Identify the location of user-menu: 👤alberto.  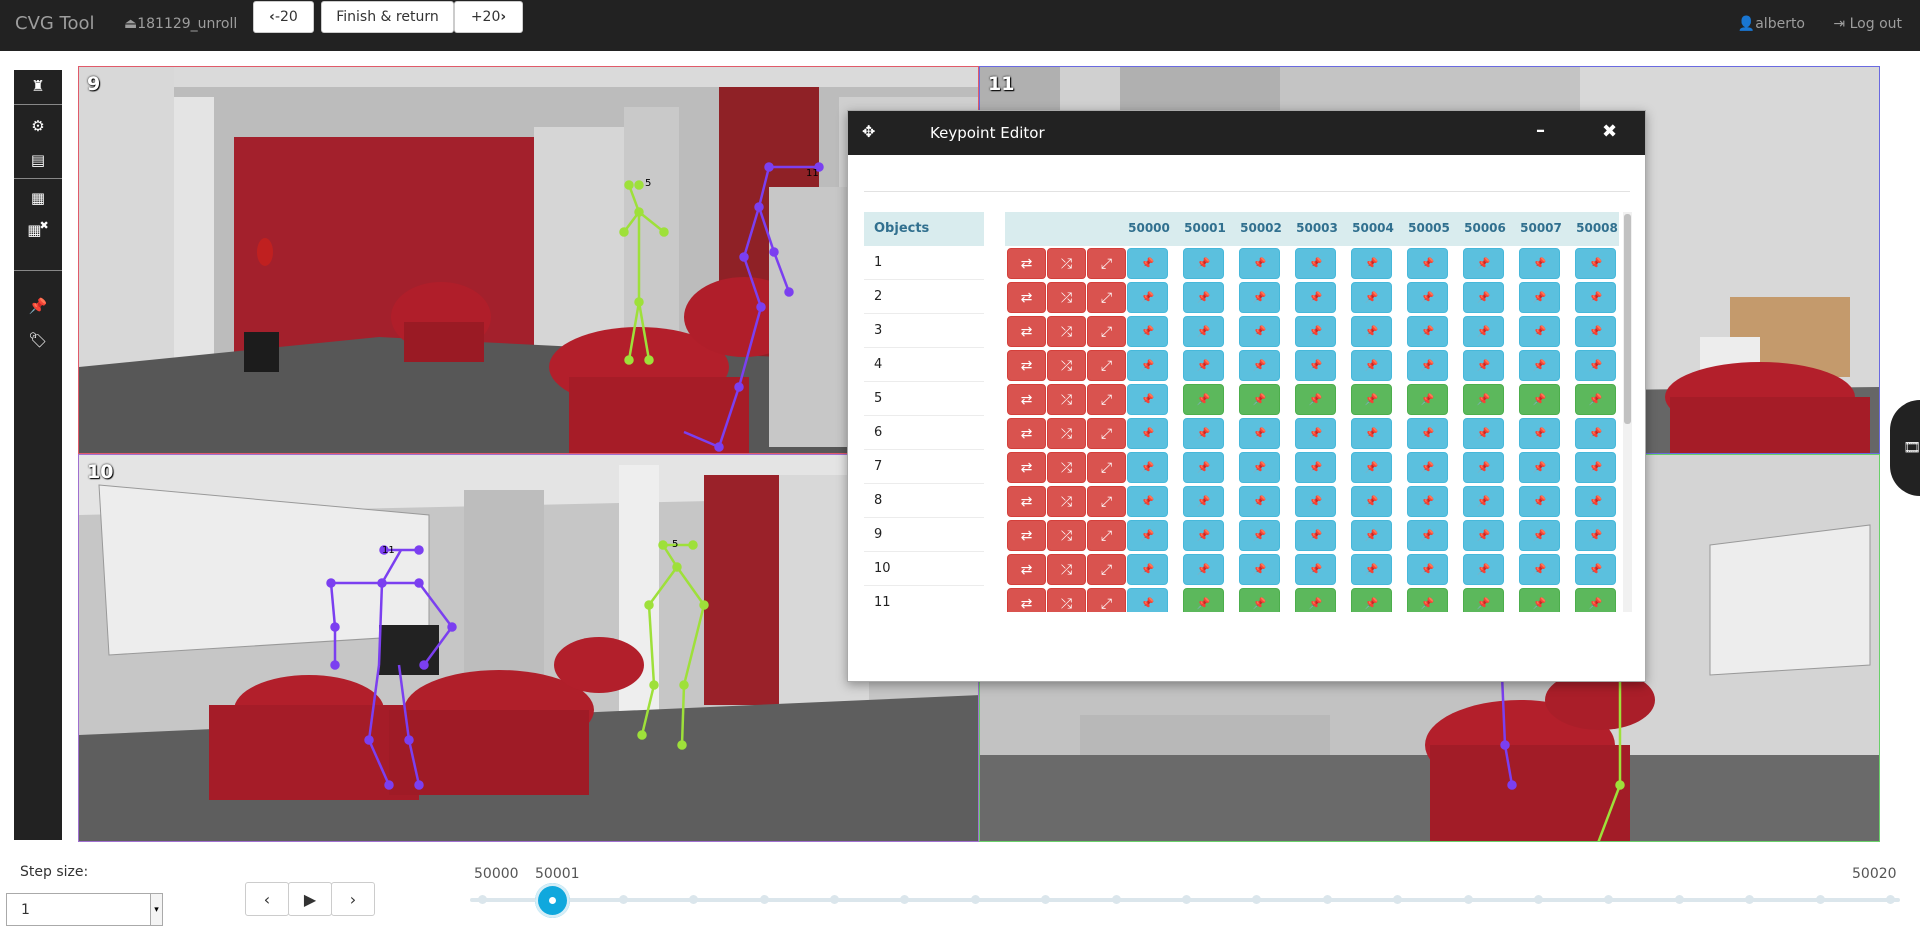
(1771, 24).